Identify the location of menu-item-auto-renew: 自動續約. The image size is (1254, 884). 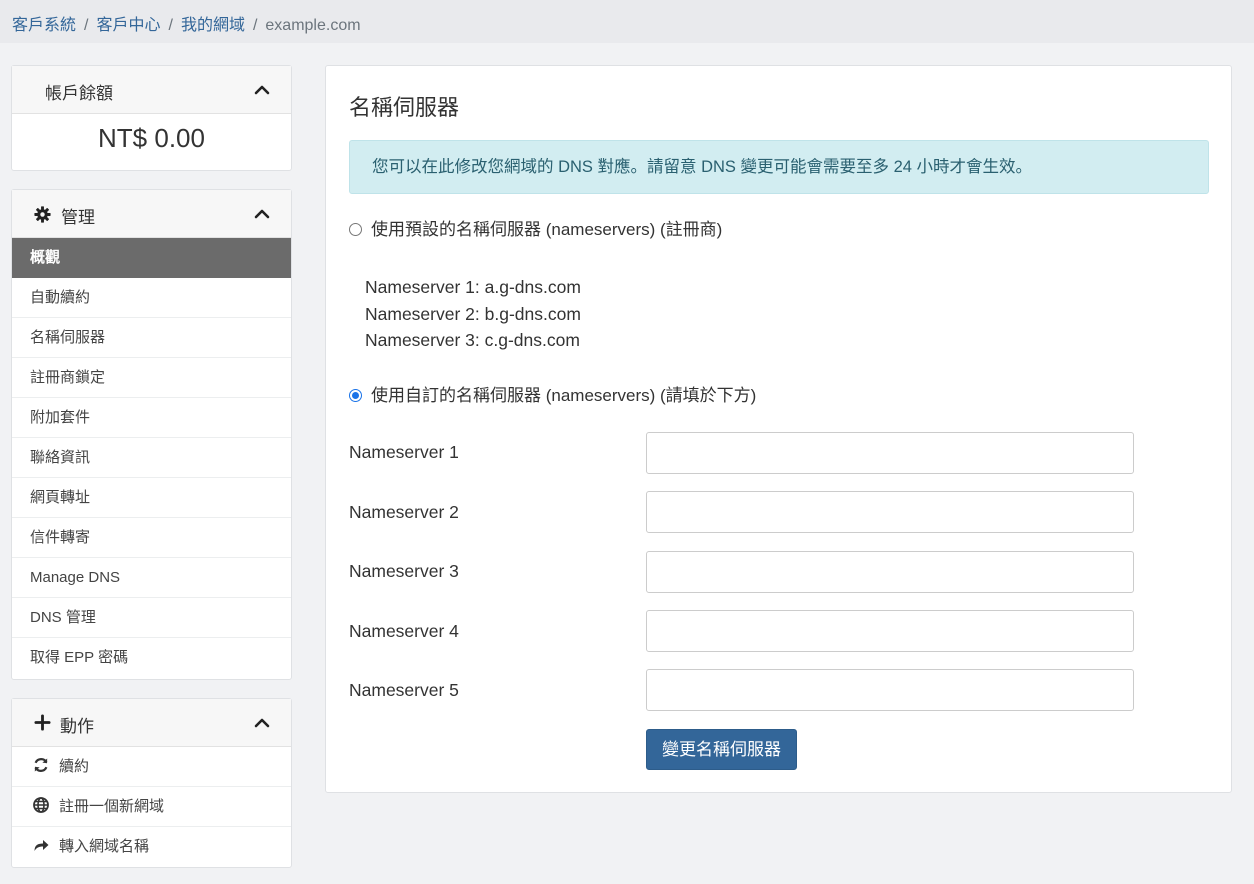
(151, 298).